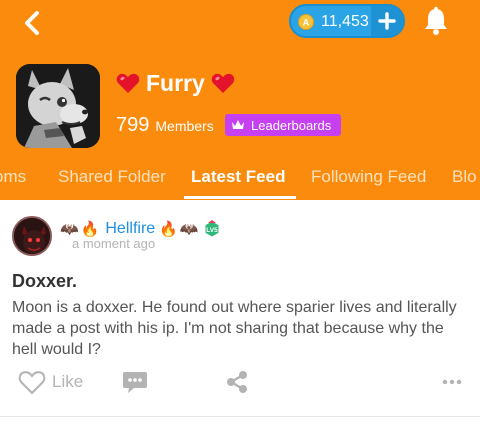 Image resolution: width=480 pixels, height=427 pixels. I want to click on community-avatar, so click(58, 106).